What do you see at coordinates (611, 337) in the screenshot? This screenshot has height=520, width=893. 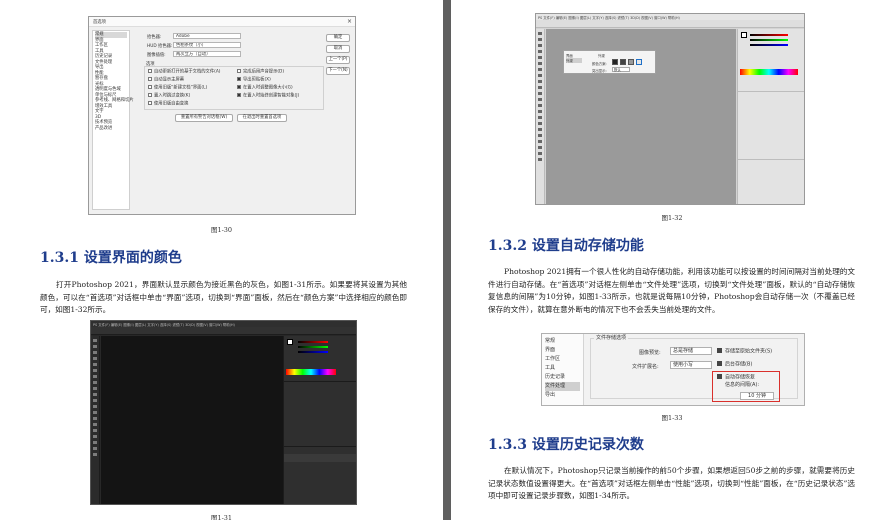 I see `group-title: 文件存储选项` at bounding box center [611, 337].